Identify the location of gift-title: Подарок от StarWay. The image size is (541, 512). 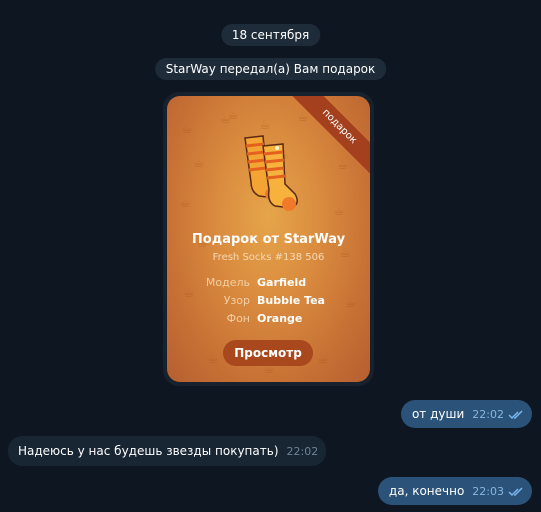
(268, 239).